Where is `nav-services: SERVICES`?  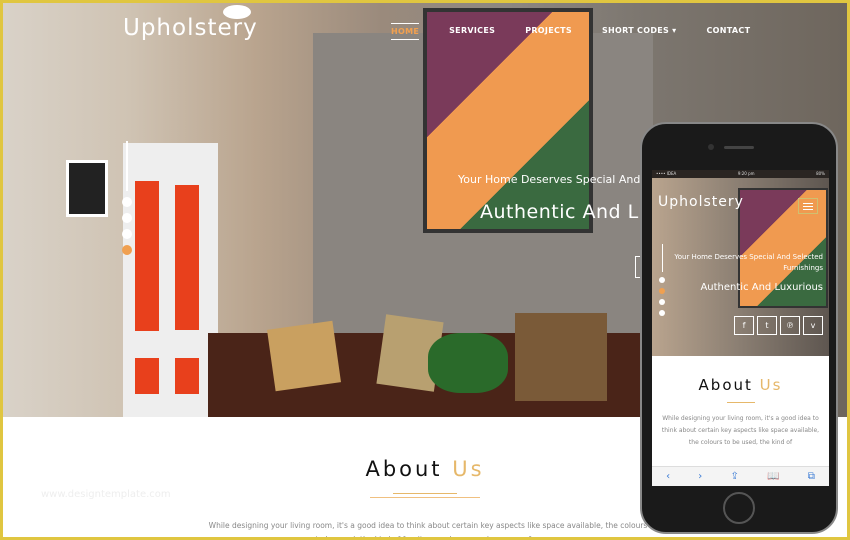
nav-services: SERVICES is located at coordinates (472, 31).